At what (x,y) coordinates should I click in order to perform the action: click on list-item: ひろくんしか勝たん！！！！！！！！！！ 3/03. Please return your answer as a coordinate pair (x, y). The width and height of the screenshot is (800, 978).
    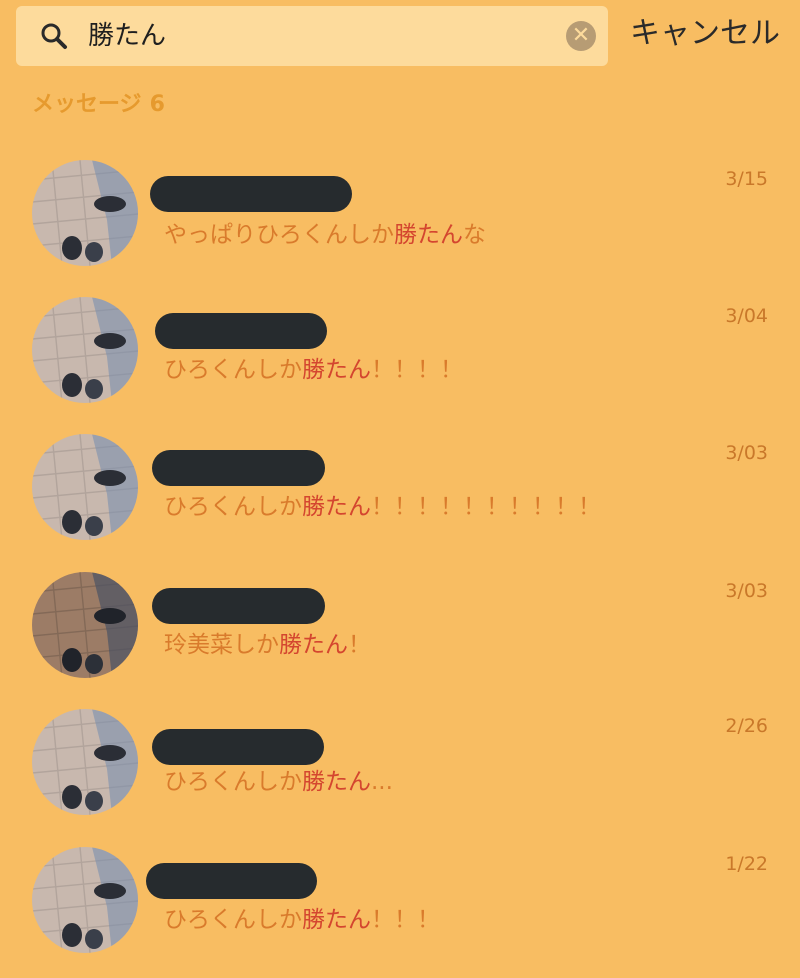
    Looking at the image, I should click on (400, 492).